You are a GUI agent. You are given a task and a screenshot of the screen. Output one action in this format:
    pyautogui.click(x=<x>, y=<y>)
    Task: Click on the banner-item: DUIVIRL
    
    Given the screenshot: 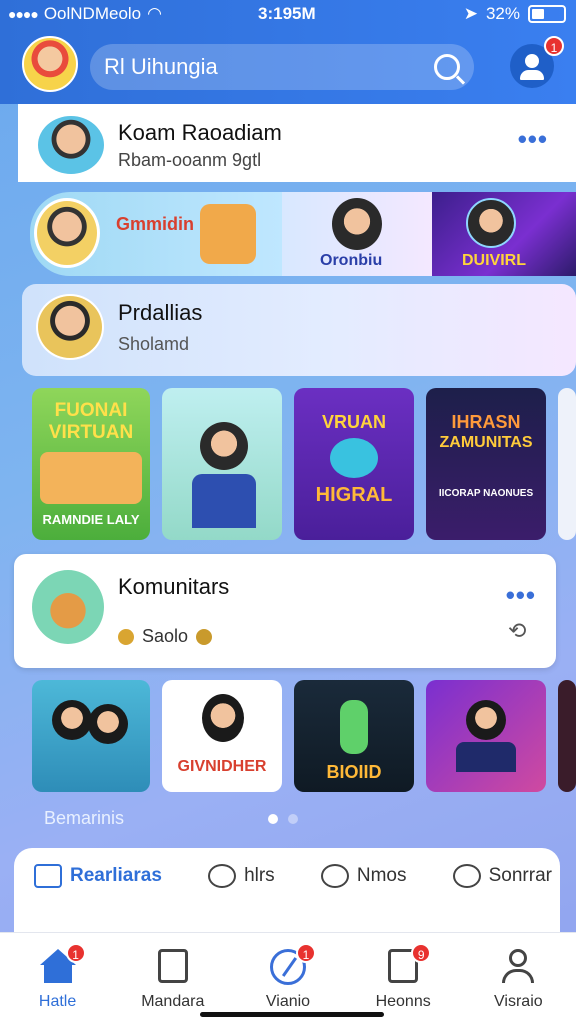 What is the action you would take?
    pyautogui.click(x=504, y=234)
    